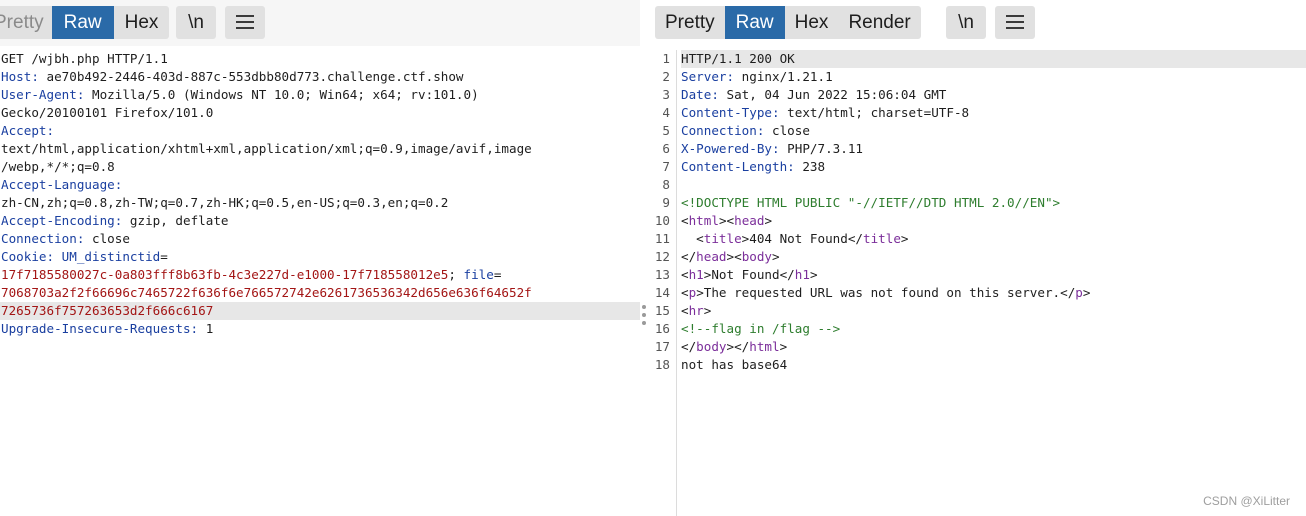 The height and width of the screenshot is (516, 1306). I want to click on request-menu-button, so click(245, 22).